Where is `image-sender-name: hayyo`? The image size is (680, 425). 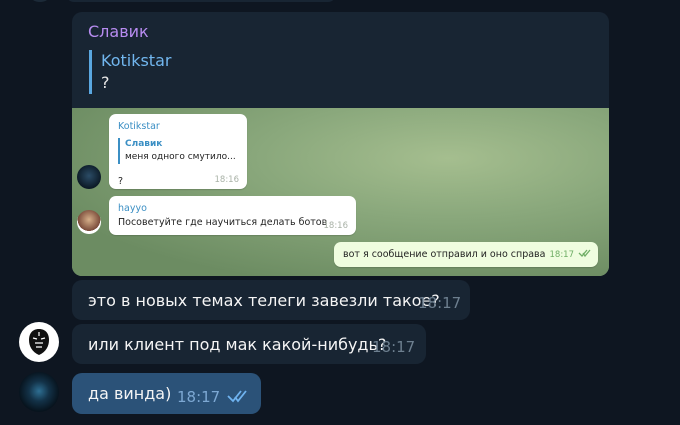
image-sender-name: hayyo is located at coordinates (132, 208).